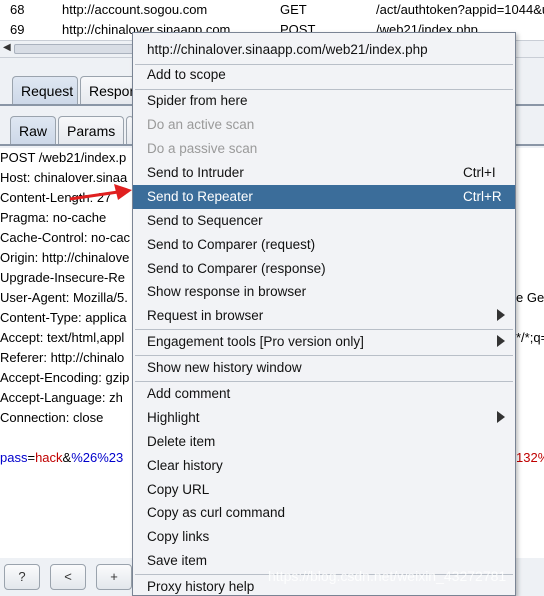 This screenshot has width=544, height=596. I want to click on menu-item-show-new-history-window: Show new history window, so click(324, 368).